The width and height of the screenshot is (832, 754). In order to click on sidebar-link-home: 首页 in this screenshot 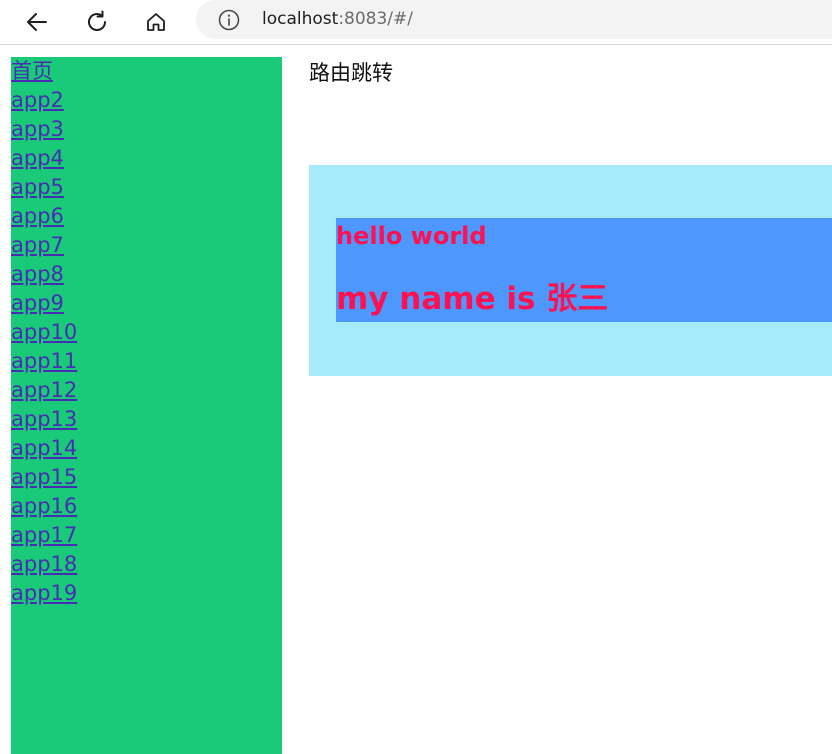, I will do `click(146, 71)`.